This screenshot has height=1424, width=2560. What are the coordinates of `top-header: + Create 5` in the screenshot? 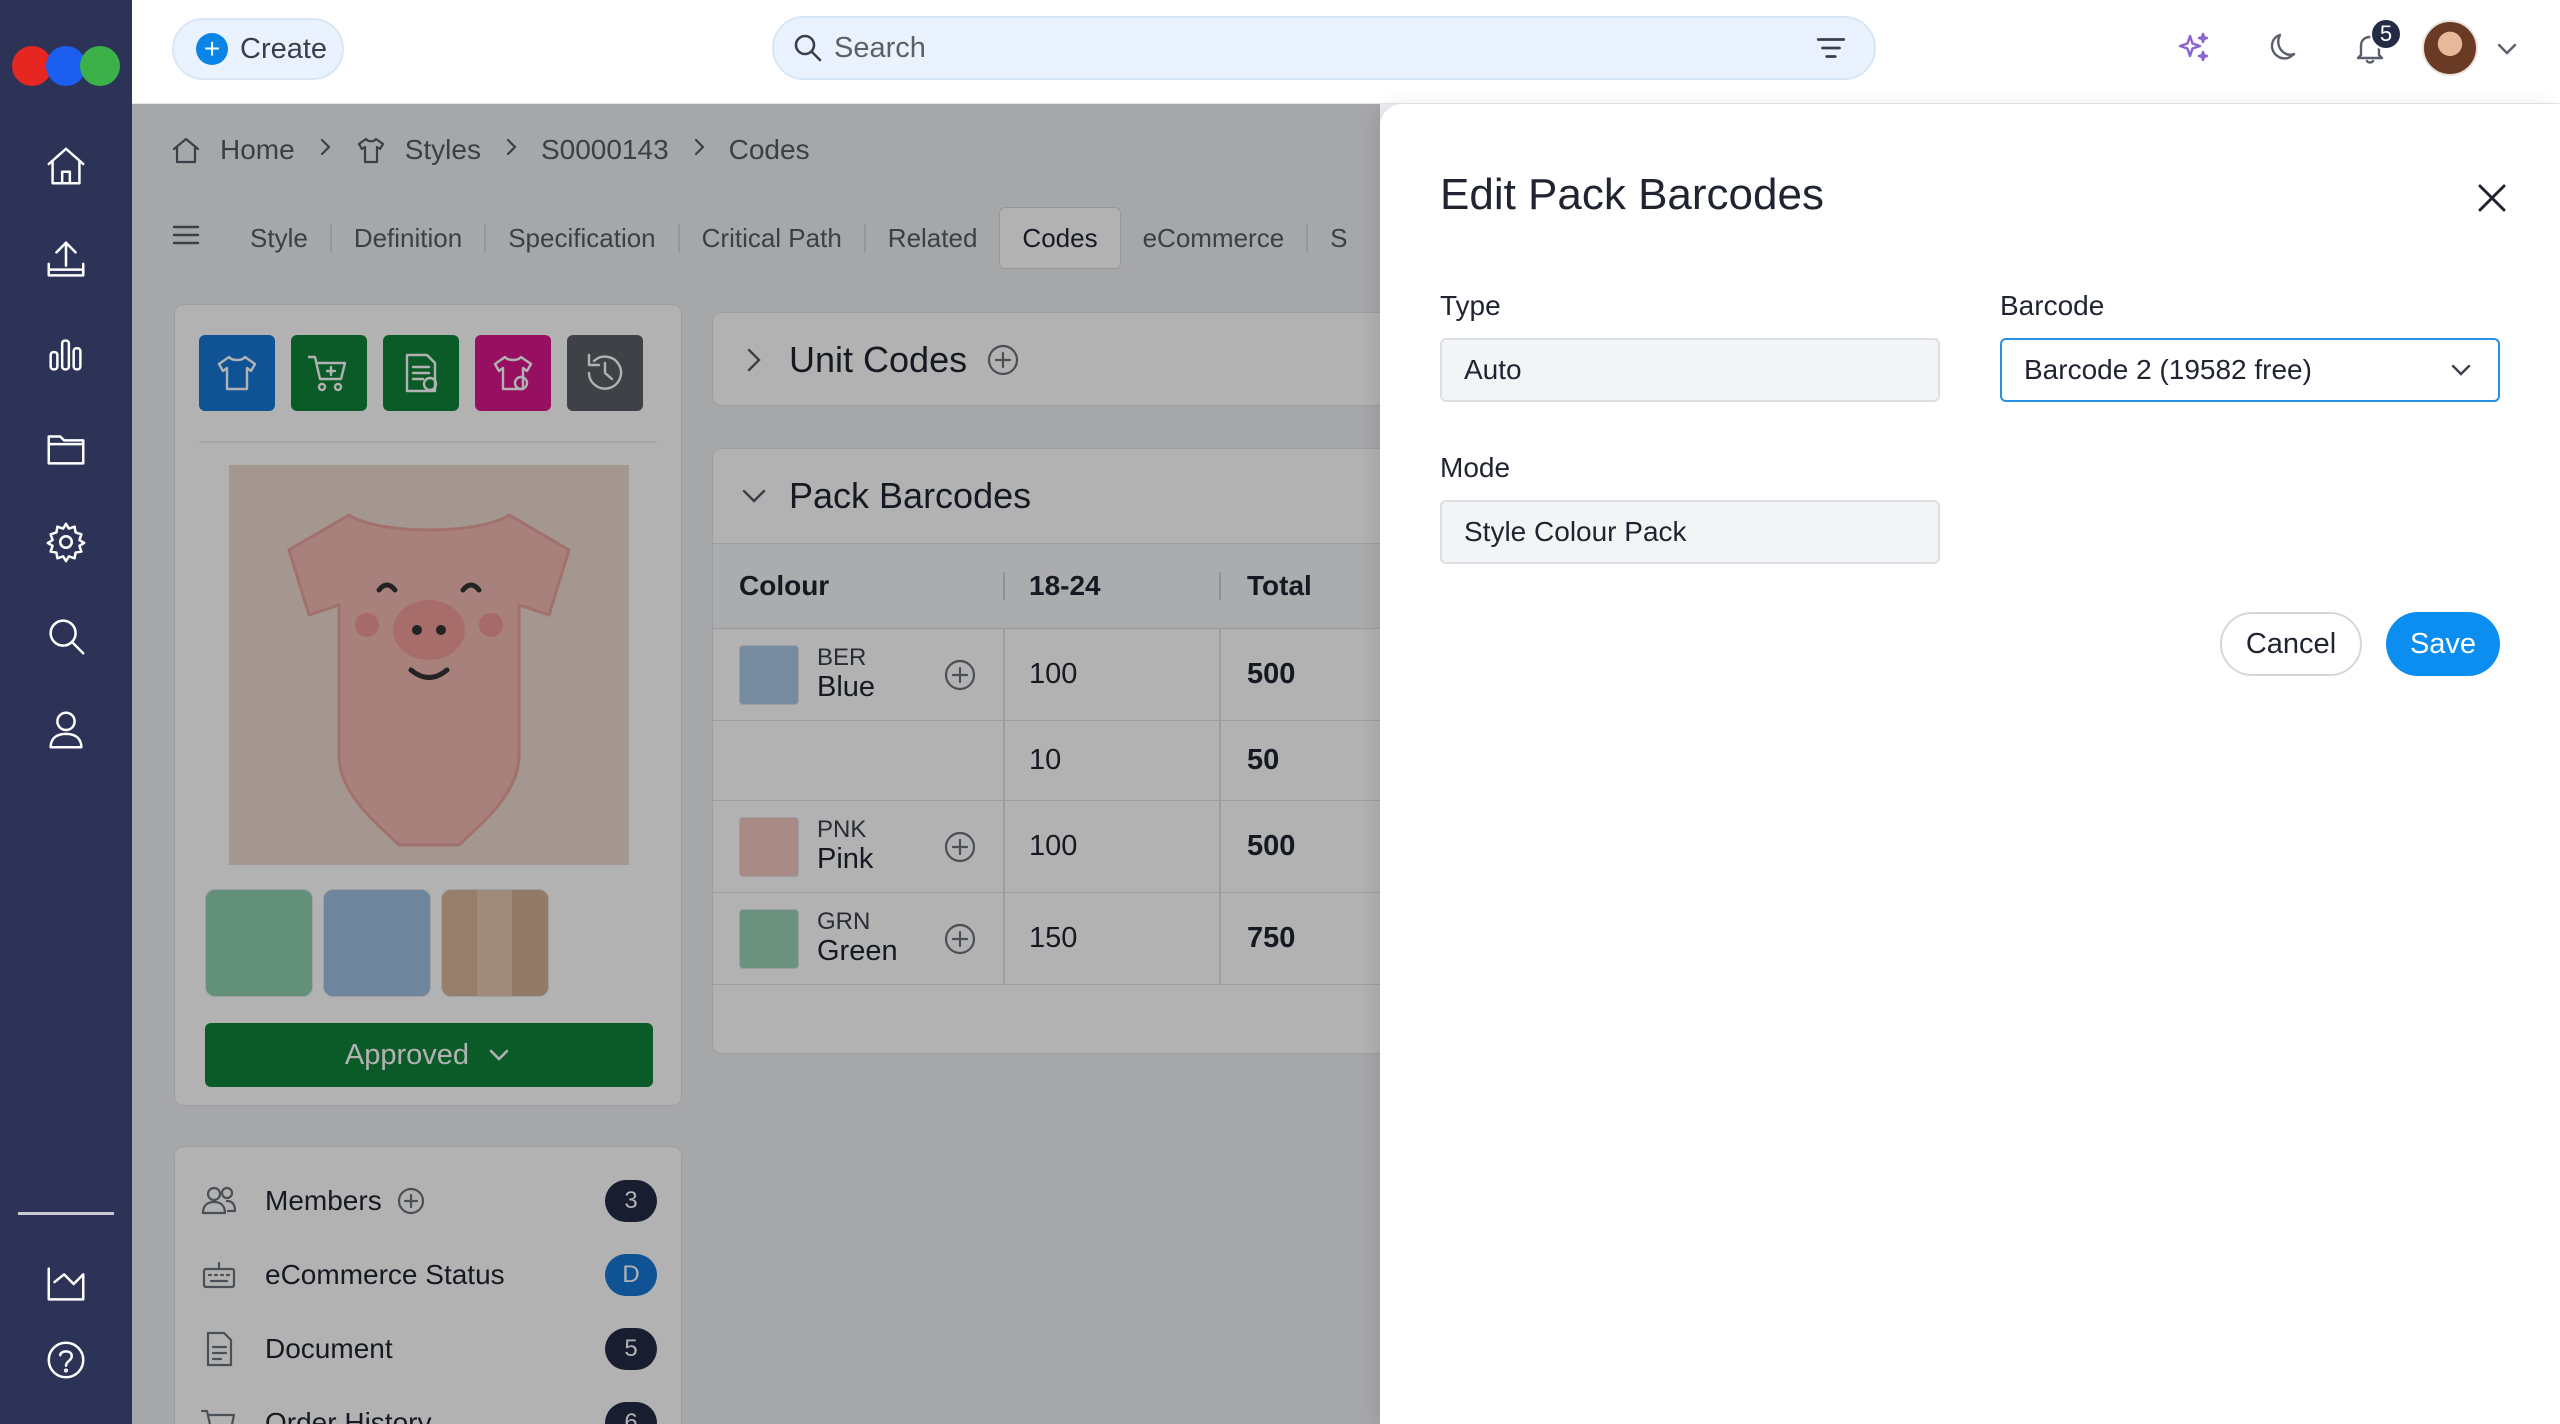 It's located at (1346, 52).